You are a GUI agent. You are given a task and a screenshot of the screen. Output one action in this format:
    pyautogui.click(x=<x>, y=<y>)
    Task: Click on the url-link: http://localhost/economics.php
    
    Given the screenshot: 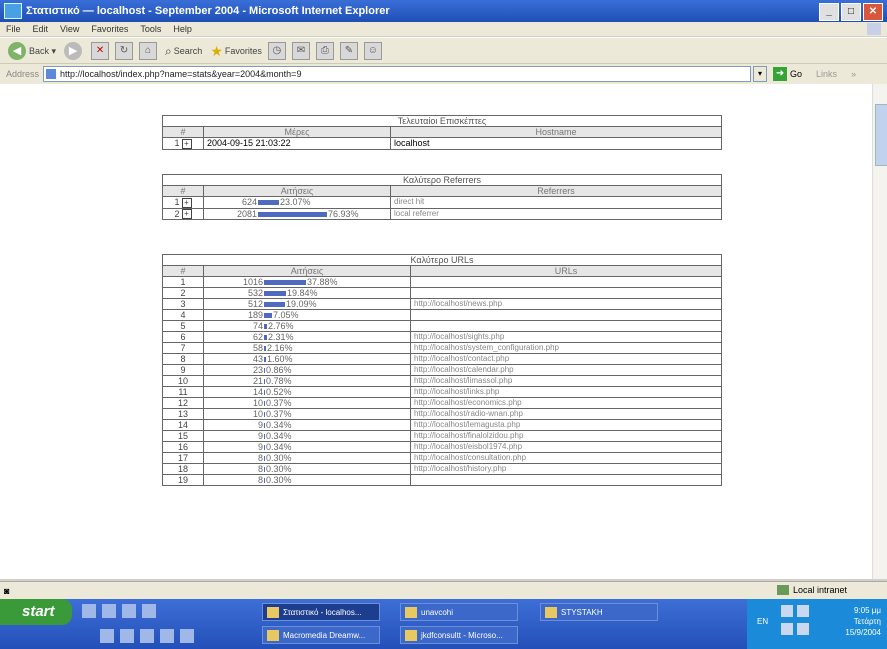 What is the action you would take?
    pyautogui.click(x=566, y=403)
    